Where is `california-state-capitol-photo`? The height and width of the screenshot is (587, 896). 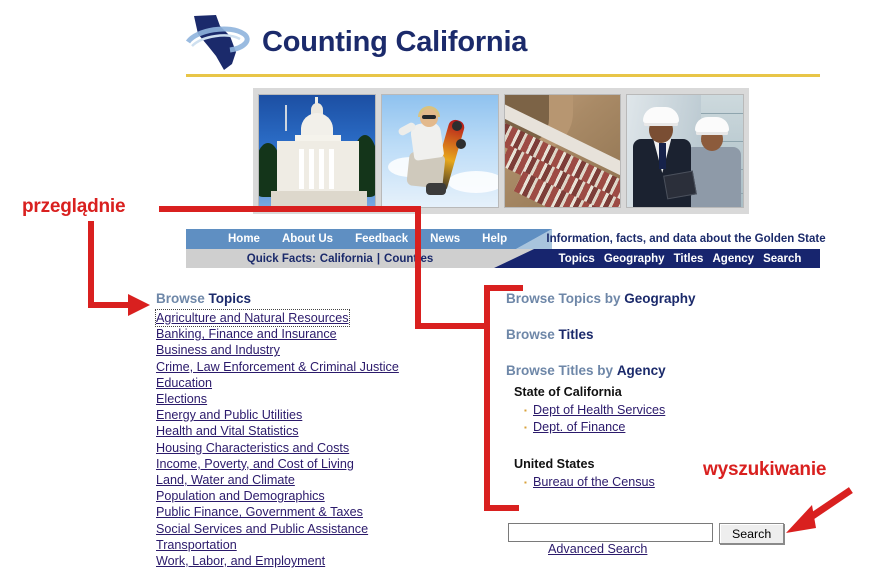
california-state-capitol-photo is located at coordinates (317, 151).